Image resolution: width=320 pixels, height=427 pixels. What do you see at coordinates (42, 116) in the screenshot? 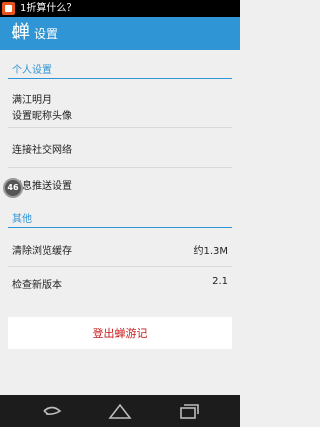
I see `profile-settings-label: 设置昵称头像` at bounding box center [42, 116].